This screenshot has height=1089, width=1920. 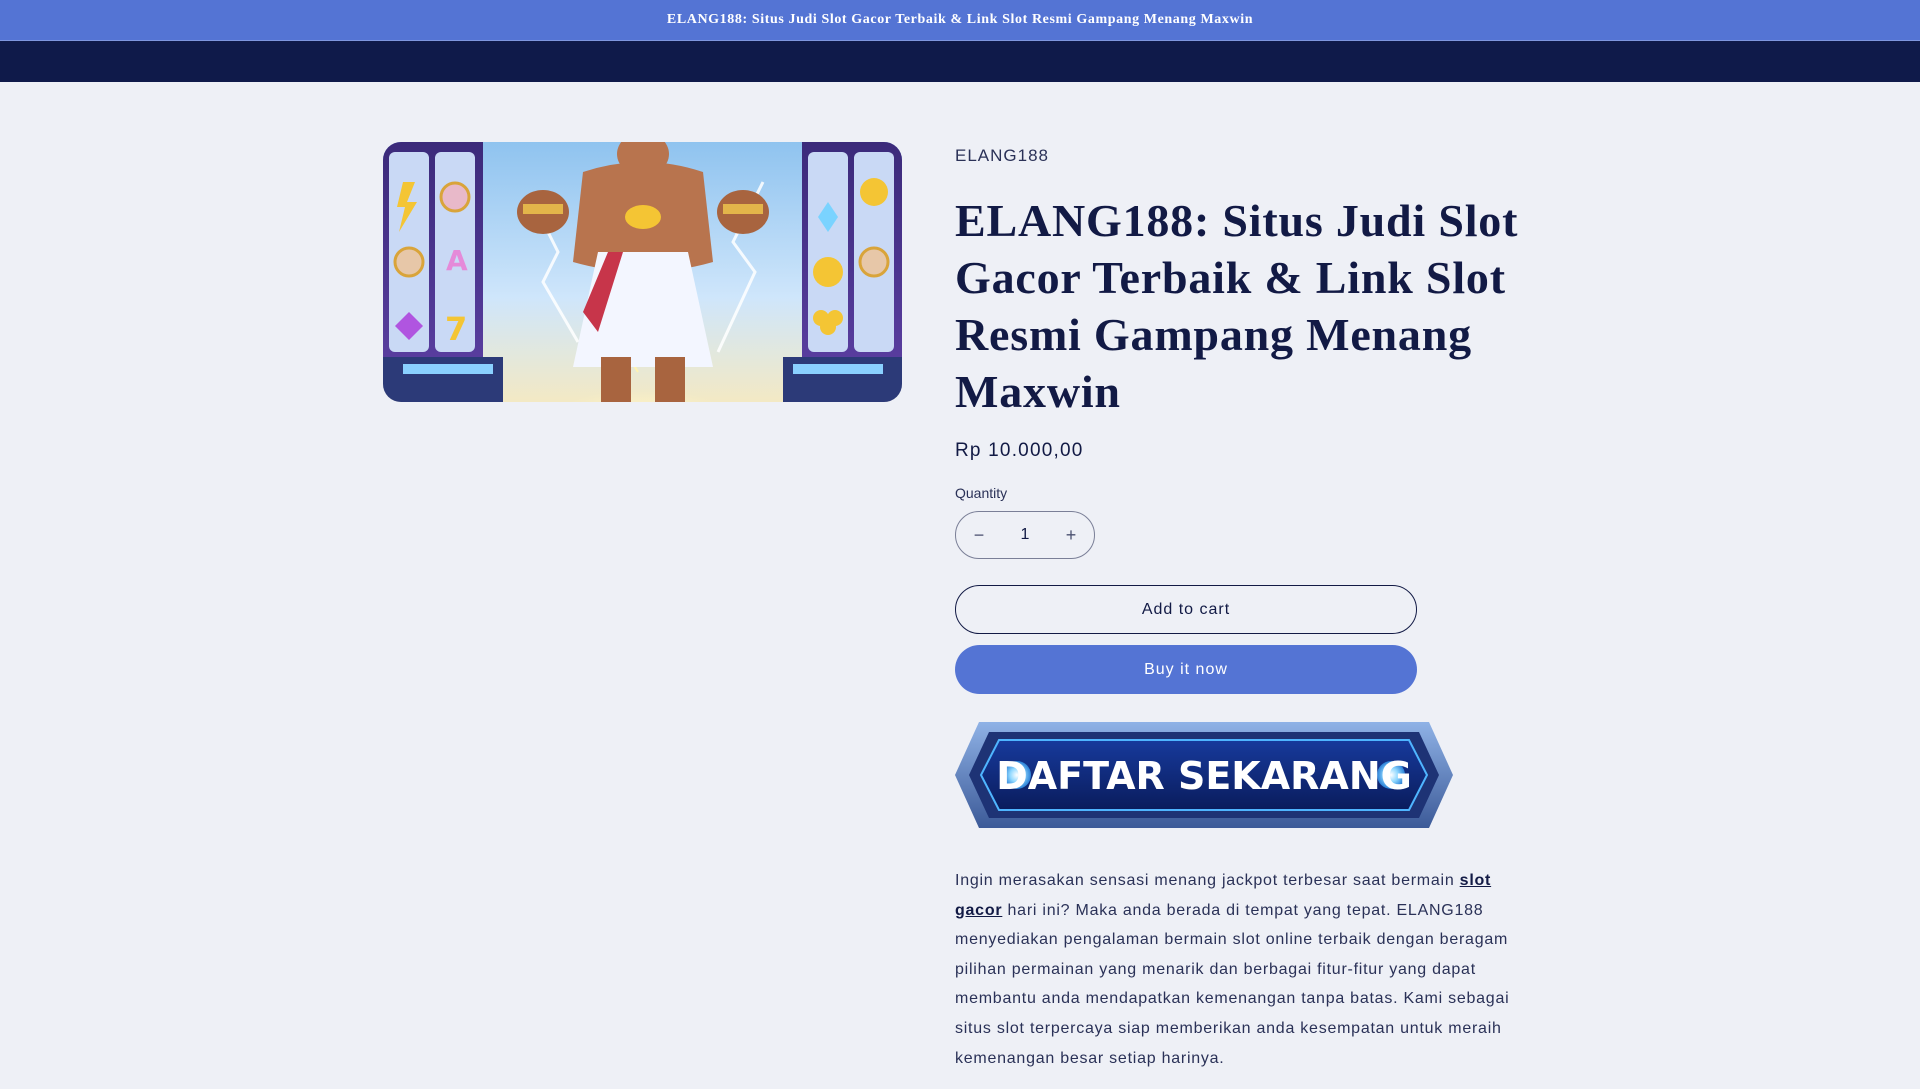 I want to click on product-price: Rp 10.000,00, so click(x=1019, y=450).